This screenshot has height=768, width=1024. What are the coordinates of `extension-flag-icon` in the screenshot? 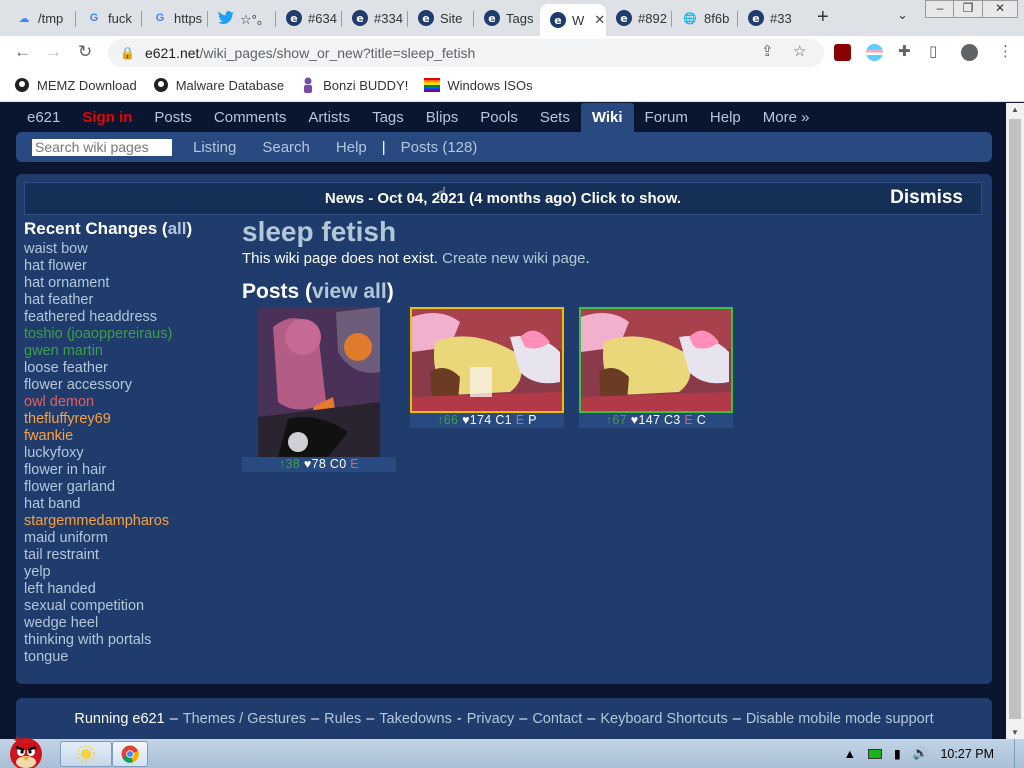 It's located at (874, 52).